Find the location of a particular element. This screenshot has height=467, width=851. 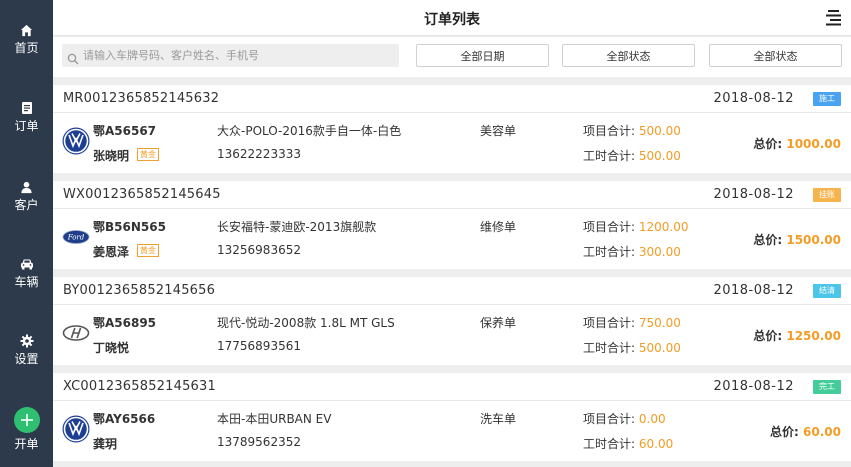

status-badge: 完工 is located at coordinates (827, 387).